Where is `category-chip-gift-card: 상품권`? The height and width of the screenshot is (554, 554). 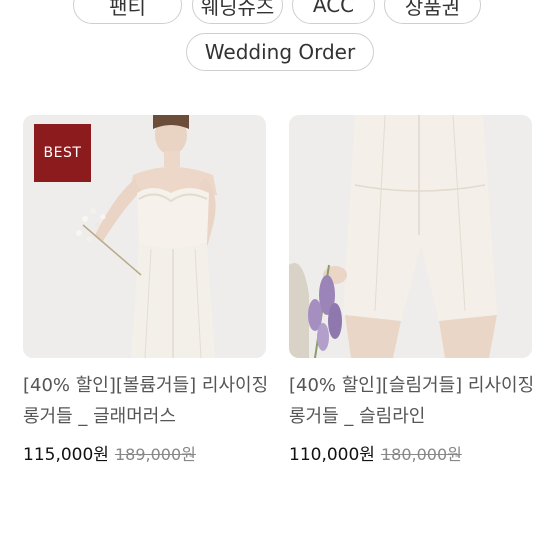 category-chip-gift-card: 상품권 is located at coordinates (432, 12).